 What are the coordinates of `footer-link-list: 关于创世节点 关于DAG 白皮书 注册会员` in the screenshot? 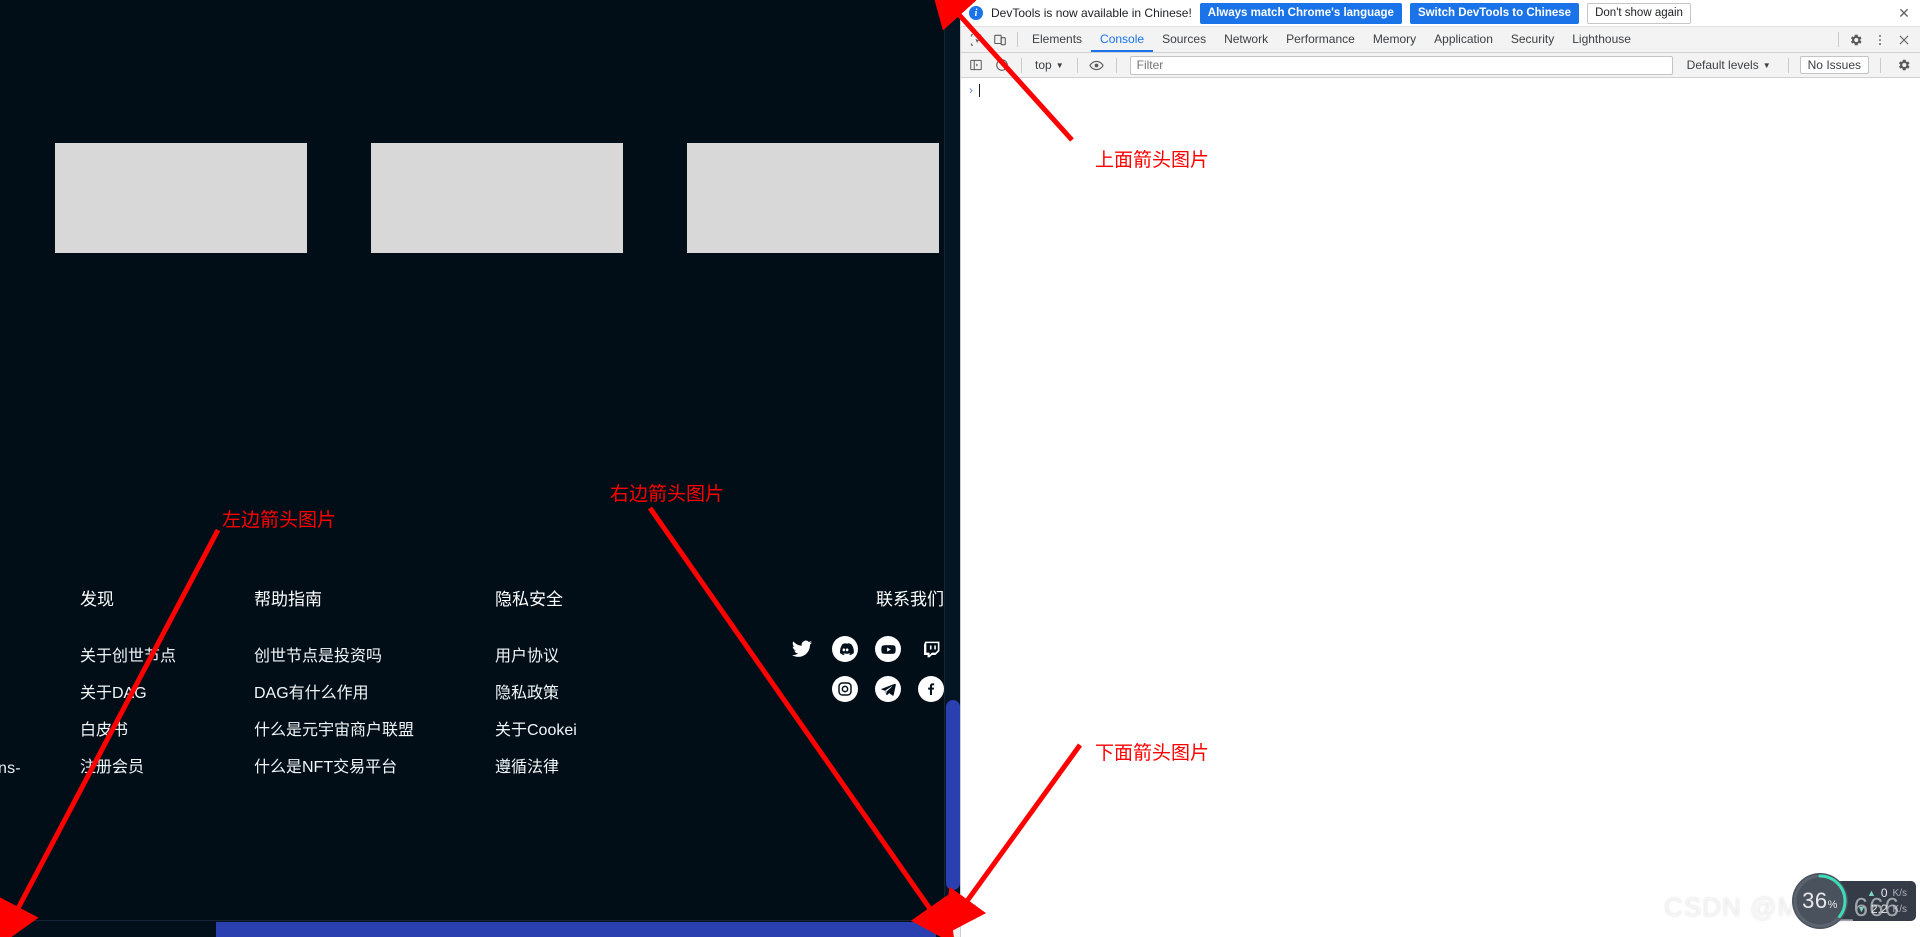 It's located at (128, 712).